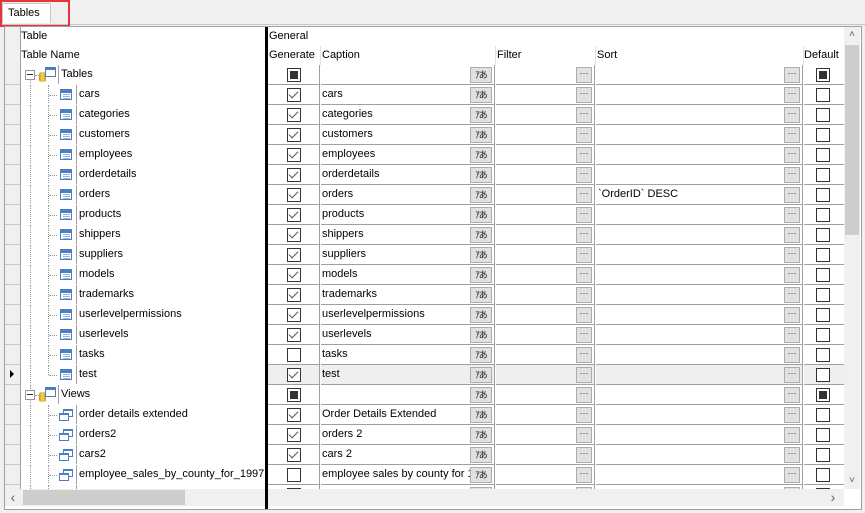  What do you see at coordinates (408, 215) in the screenshot?
I see `caption-cell: products ｱあ` at bounding box center [408, 215].